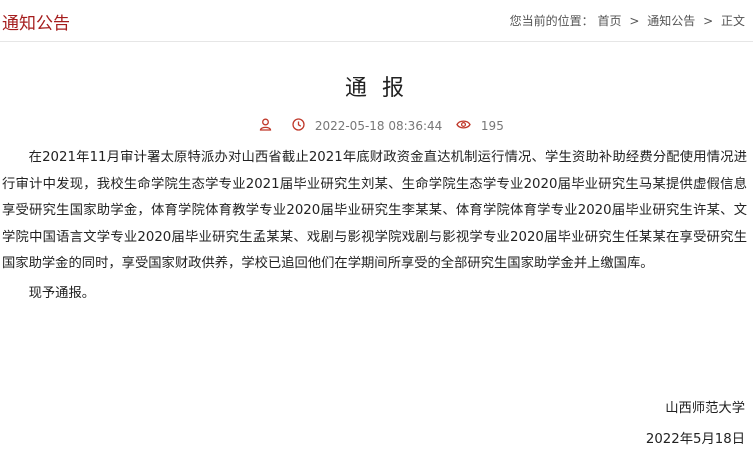 Image resolution: width=753 pixels, height=460 pixels. What do you see at coordinates (36, 24) in the screenshot?
I see `section-title: 通知公告` at bounding box center [36, 24].